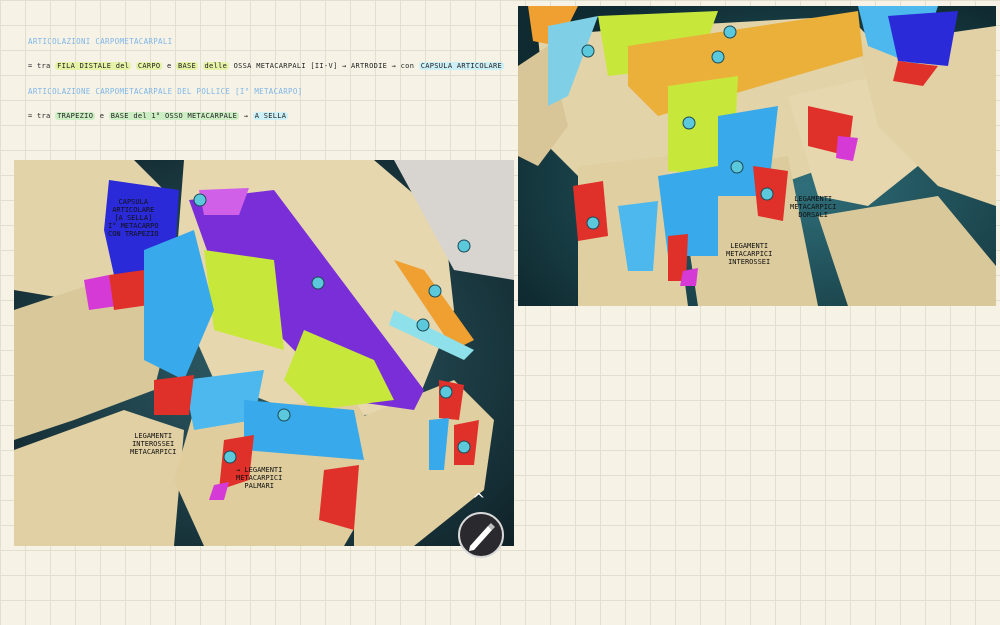 This screenshot has width=1000, height=625. I want to click on label-legamenti-palmari: → LEGAMENTI METACARPICI PALMARI, so click(259, 478).